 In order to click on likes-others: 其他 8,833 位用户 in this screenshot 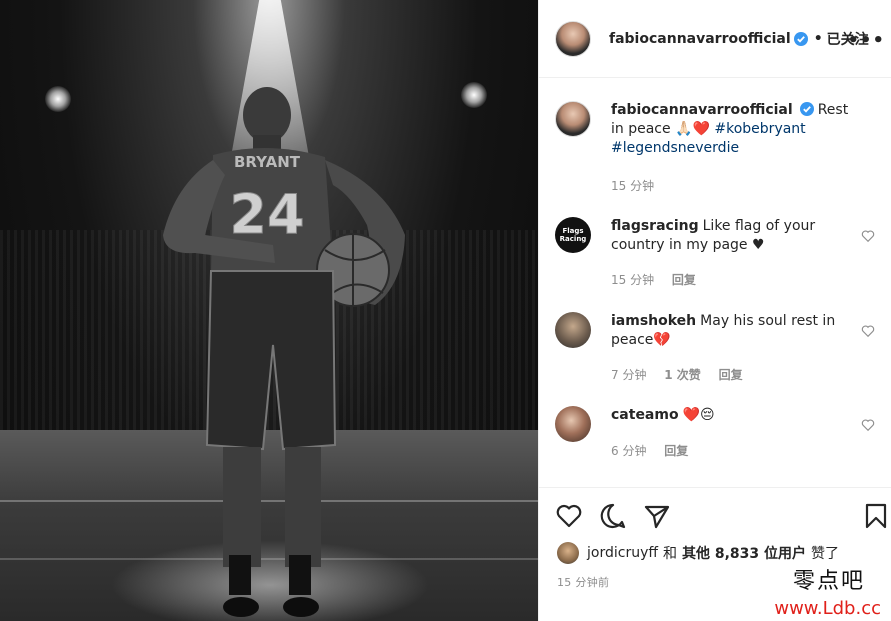, I will do `click(744, 553)`.